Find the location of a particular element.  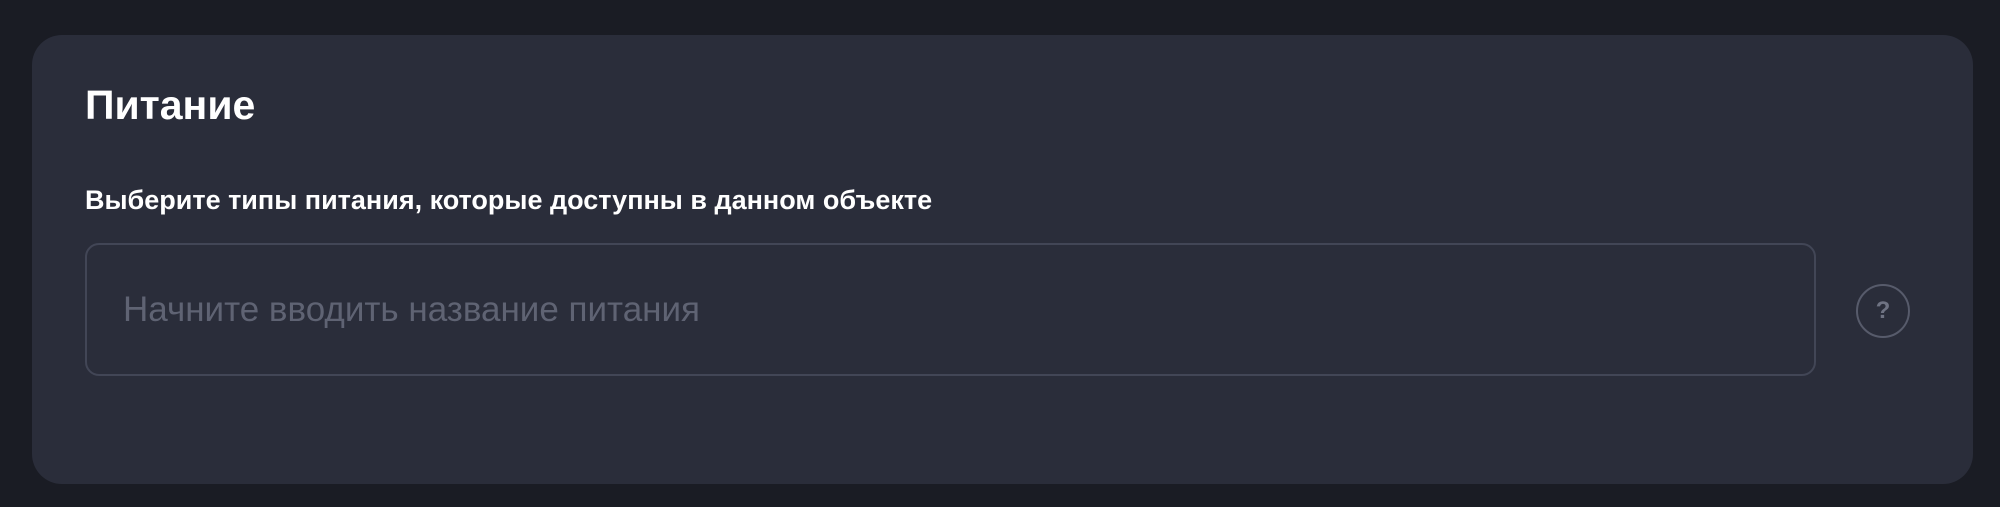

section-title: Питание is located at coordinates (170, 105).